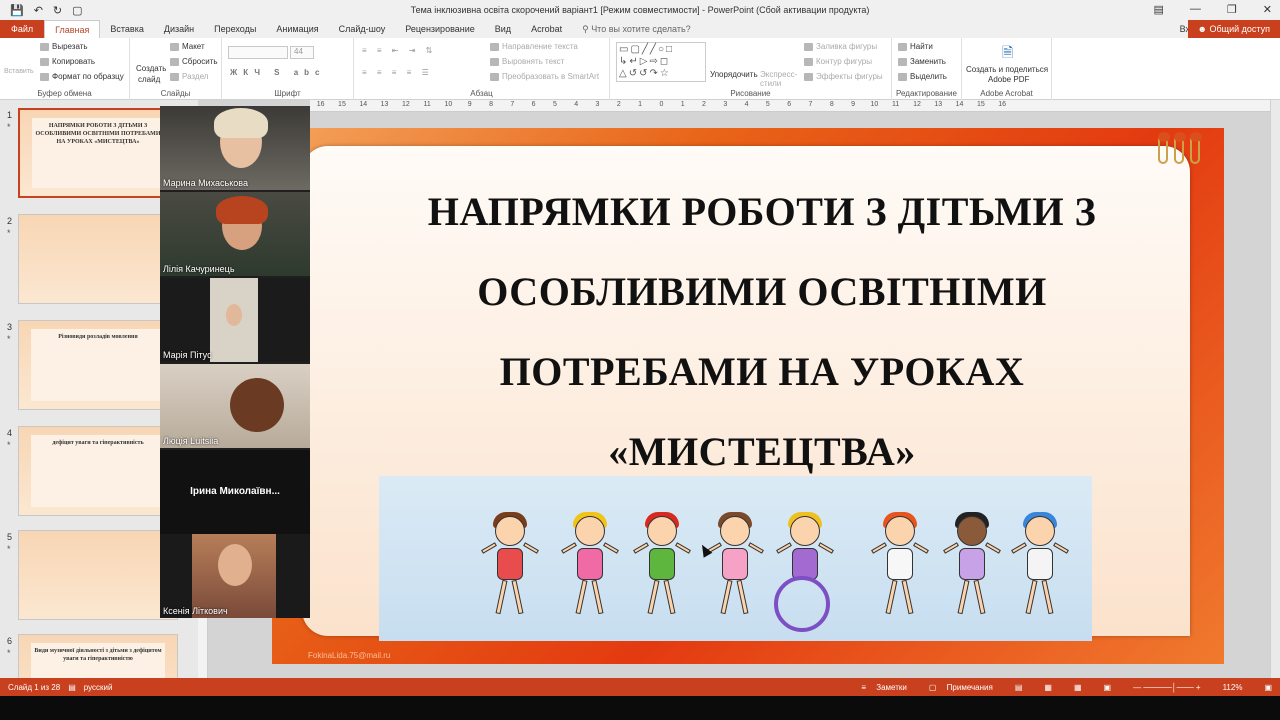 The height and width of the screenshot is (720, 1280). Describe the element at coordinates (546, 29) in the screenshot. I see `tab-acrobat: Acrobat` at that location.